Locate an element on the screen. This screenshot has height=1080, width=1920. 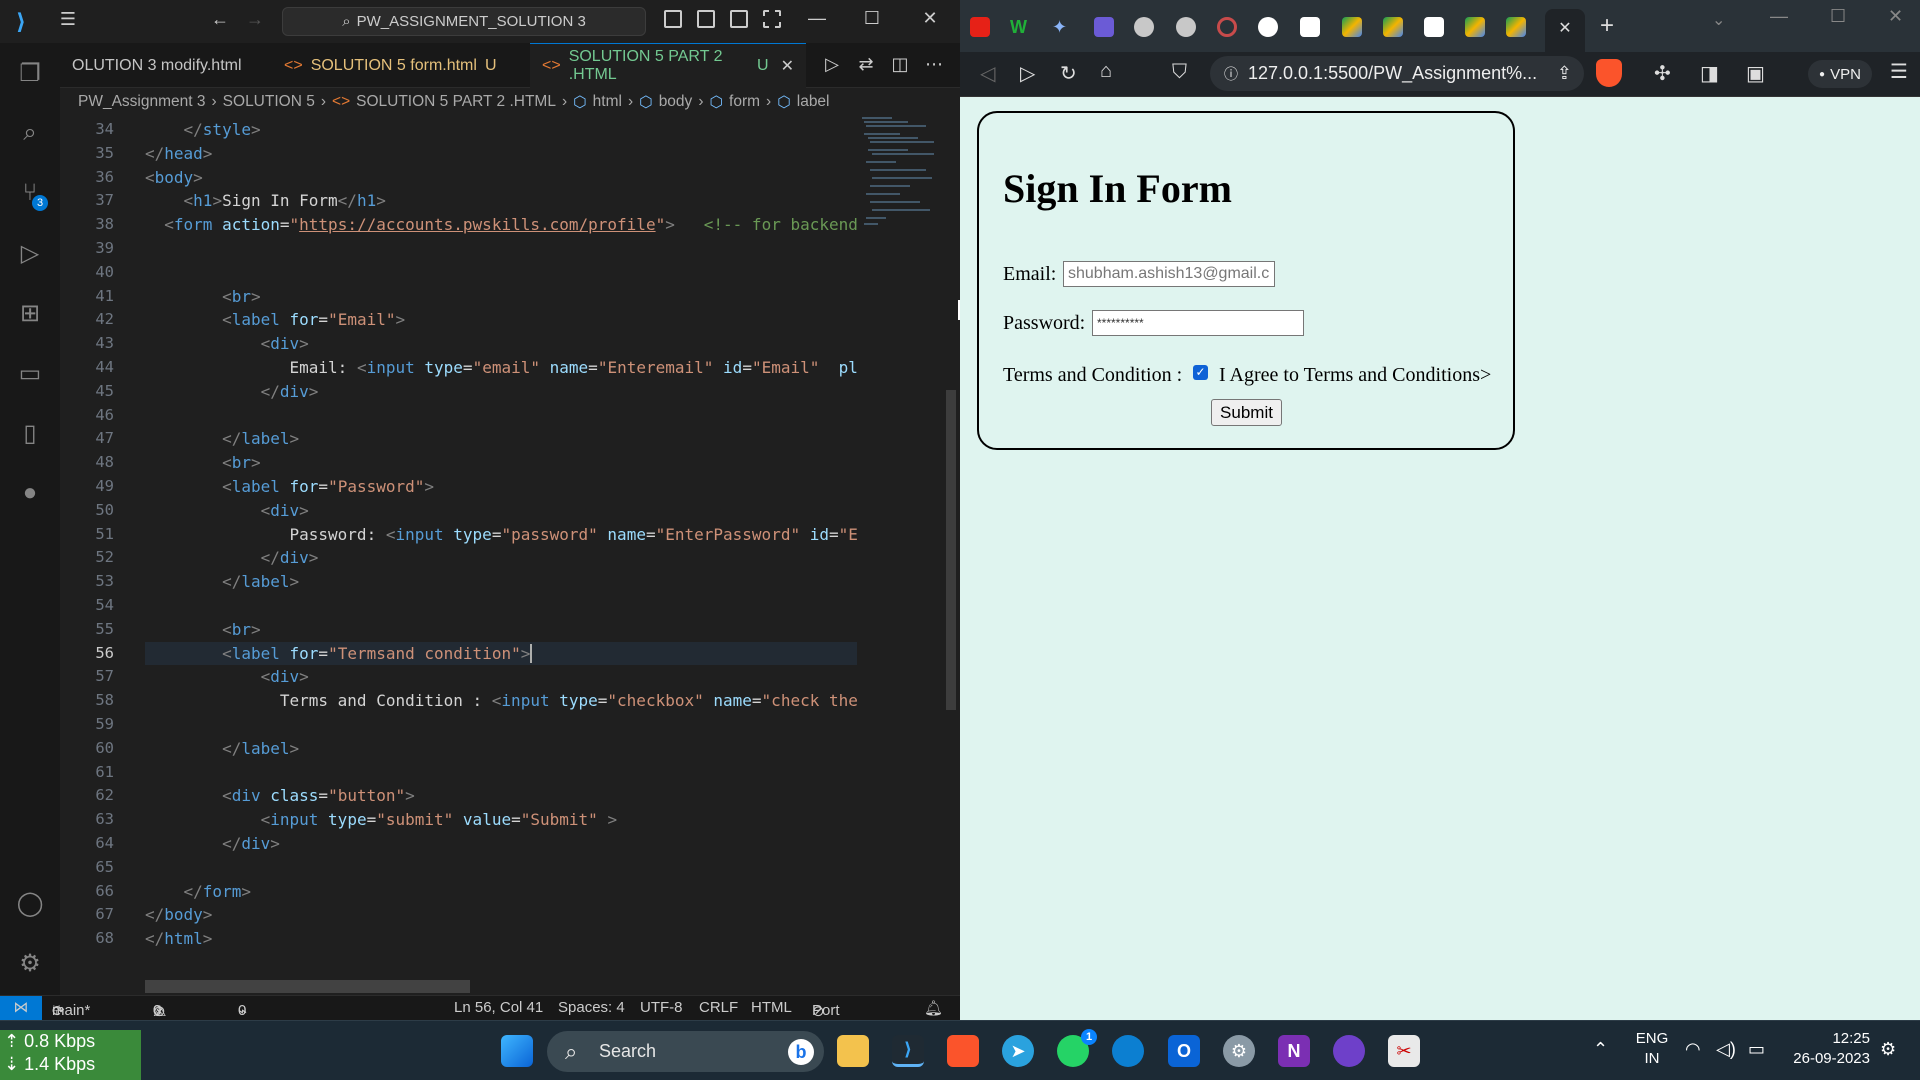
breadcrumb-item: form is located at coordinates (744, 102).